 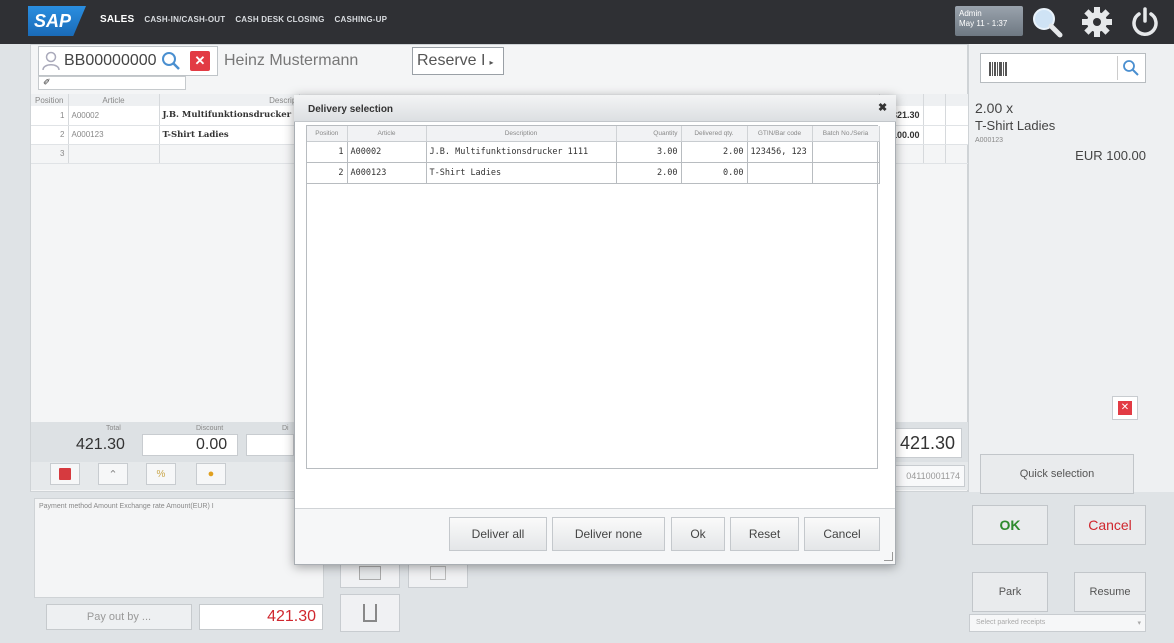 What do you see at coordinates (714, 173) in the screenshot?
I see `row-delivered-qty: 0.00` at bounding box center [714, 173].